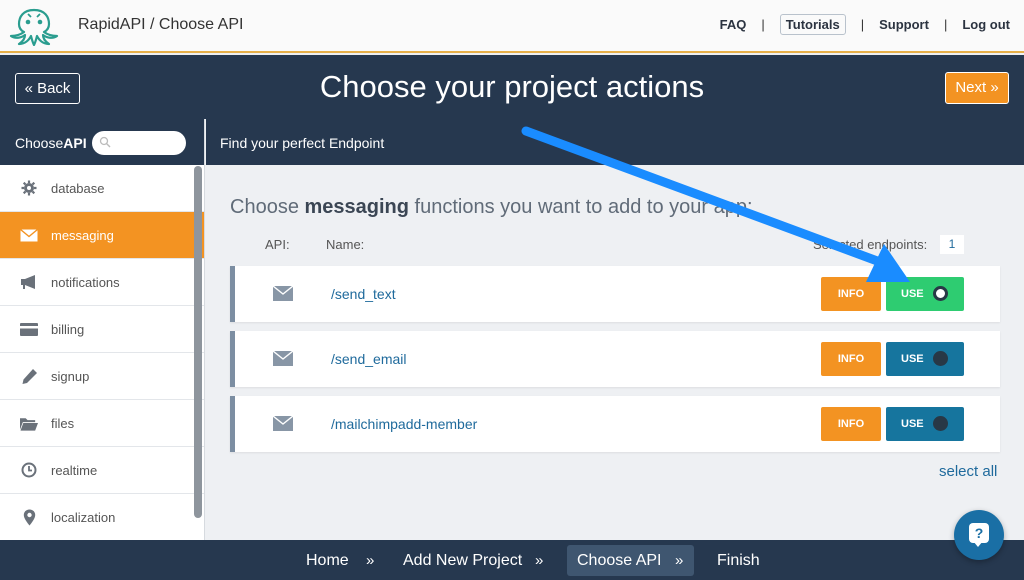  I want to click on sidebar-item-signup: signup, so click(102, 376).